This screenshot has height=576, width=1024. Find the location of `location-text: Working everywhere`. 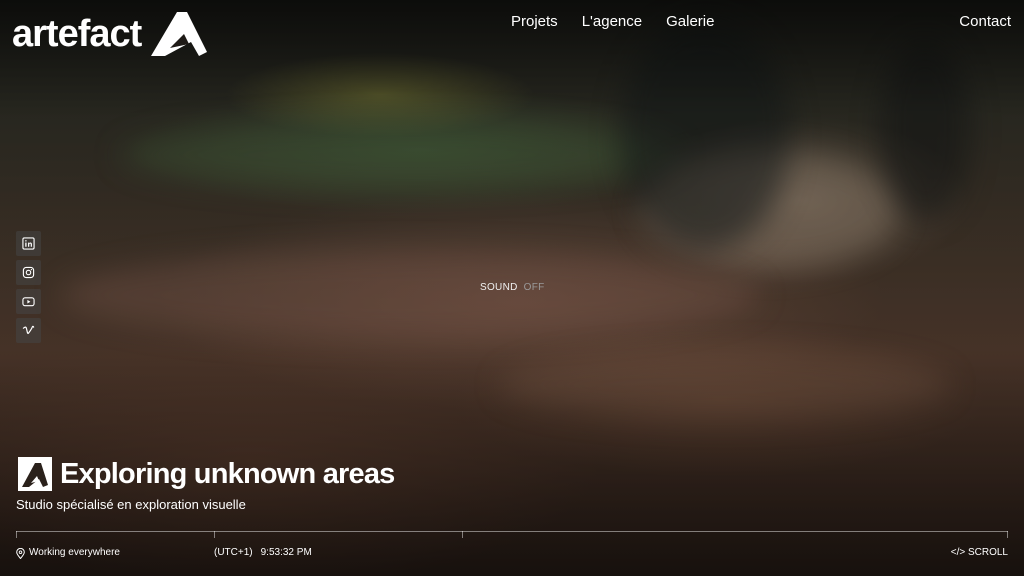

location-text: Working everywhere is located at coordinates (74, 552).